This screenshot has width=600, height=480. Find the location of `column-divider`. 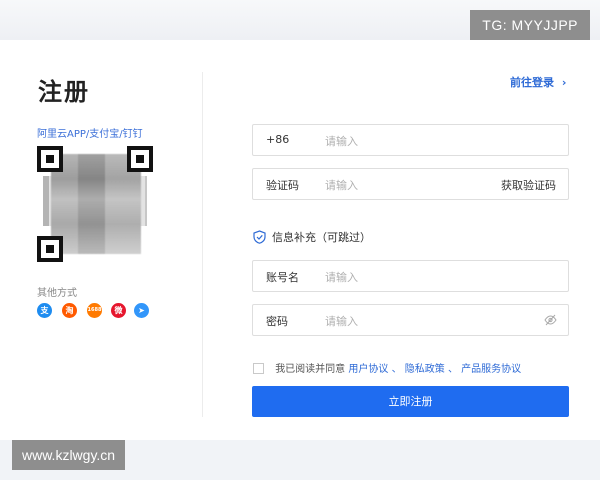

column-divider is located at coordinates (202, 244).